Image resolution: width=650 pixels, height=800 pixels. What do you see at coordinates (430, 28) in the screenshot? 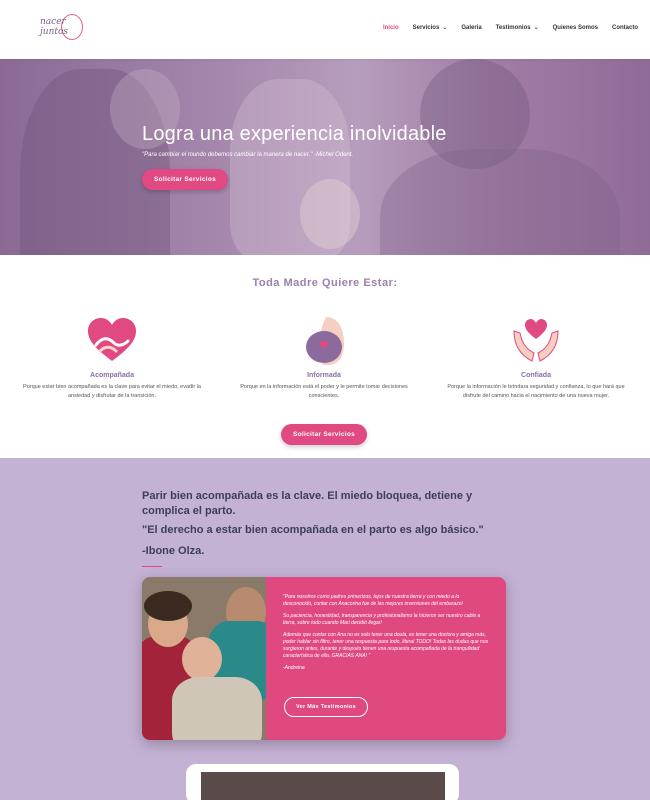
I see `nav-item-servicios: Servicios ⌄` at bounding box center [430, 28].